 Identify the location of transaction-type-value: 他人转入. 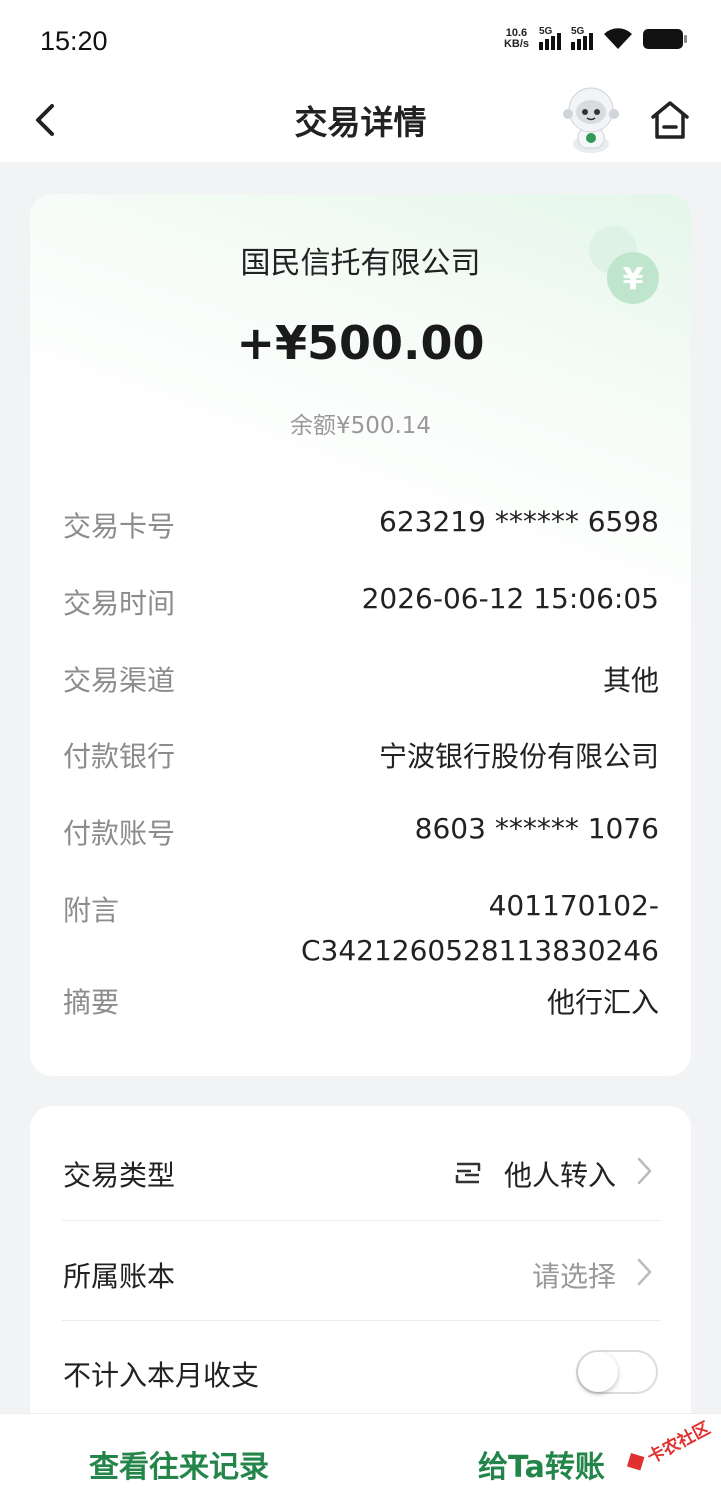
(559, 1175).